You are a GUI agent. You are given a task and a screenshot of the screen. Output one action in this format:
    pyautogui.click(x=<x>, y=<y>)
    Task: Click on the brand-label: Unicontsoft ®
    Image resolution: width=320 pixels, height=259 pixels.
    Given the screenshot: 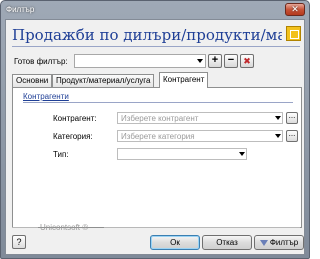 What is the action you would take?
    pyautogui.click(x=64, y=227)
    